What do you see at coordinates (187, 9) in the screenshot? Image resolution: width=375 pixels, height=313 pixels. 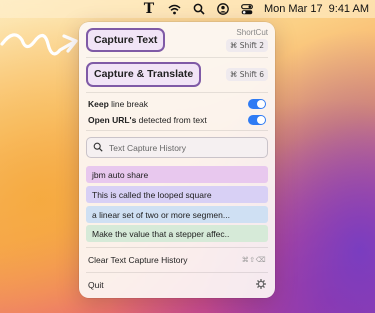 I see `menu-bar: T Mon Mar 17 9:41 AM` at bounding box center [187, 9].